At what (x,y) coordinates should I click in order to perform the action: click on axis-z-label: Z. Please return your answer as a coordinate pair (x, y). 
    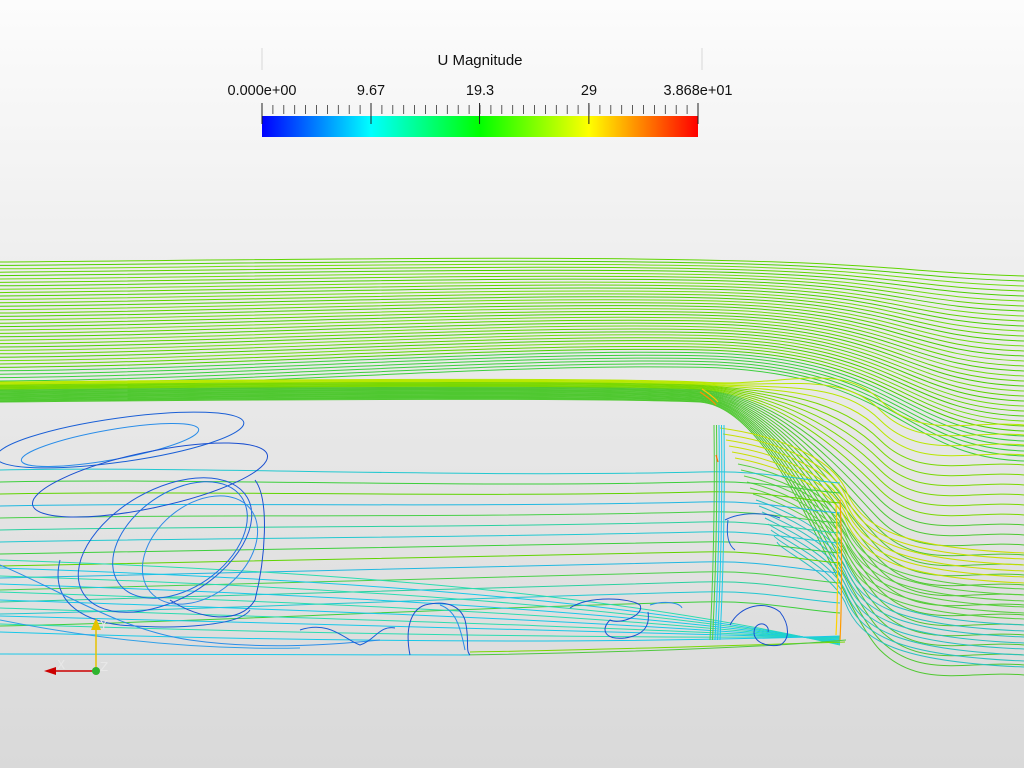
    Looking at the image, I should click on (104, 667).